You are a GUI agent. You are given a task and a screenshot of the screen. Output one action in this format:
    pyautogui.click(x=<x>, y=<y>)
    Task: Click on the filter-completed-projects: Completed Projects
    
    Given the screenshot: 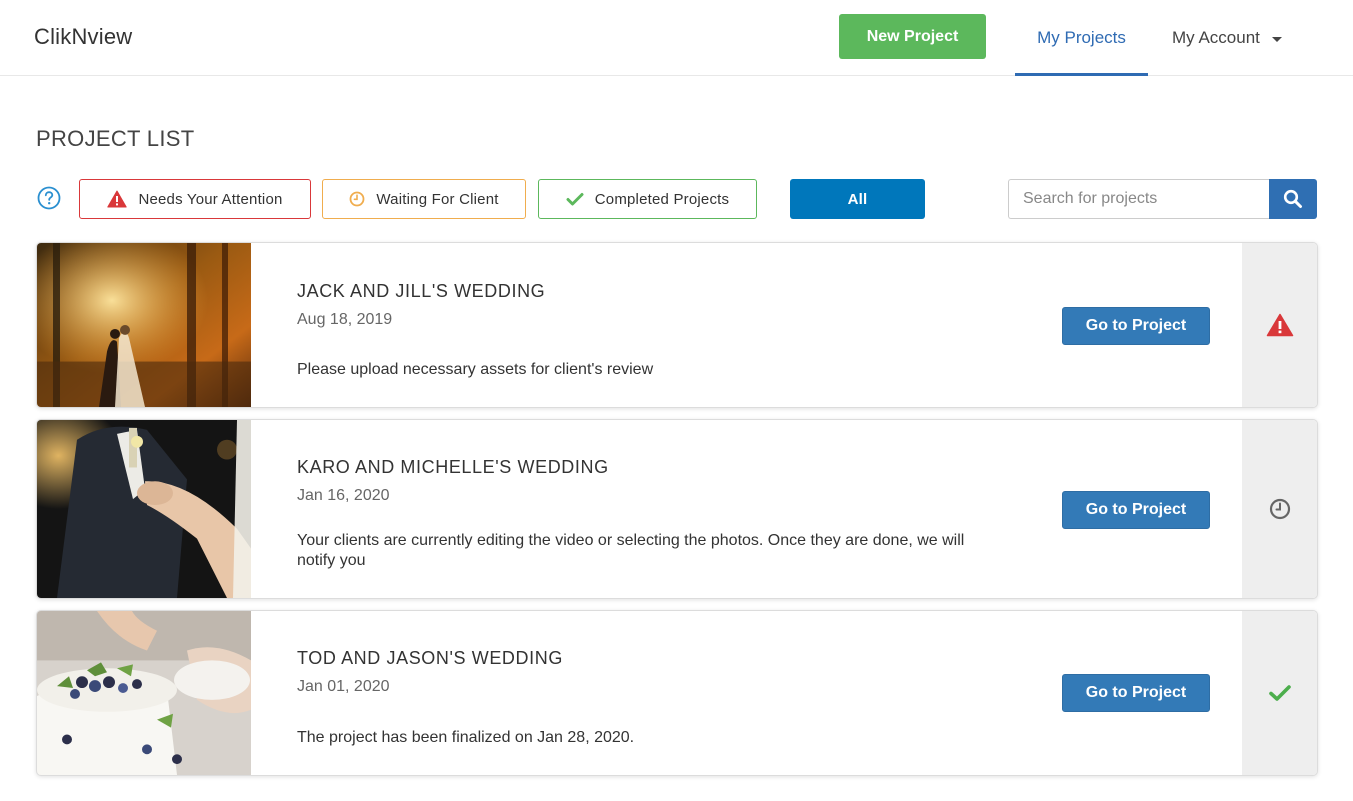 What is the action you would take?
    pyautogui.click(x=647, y=199)
    